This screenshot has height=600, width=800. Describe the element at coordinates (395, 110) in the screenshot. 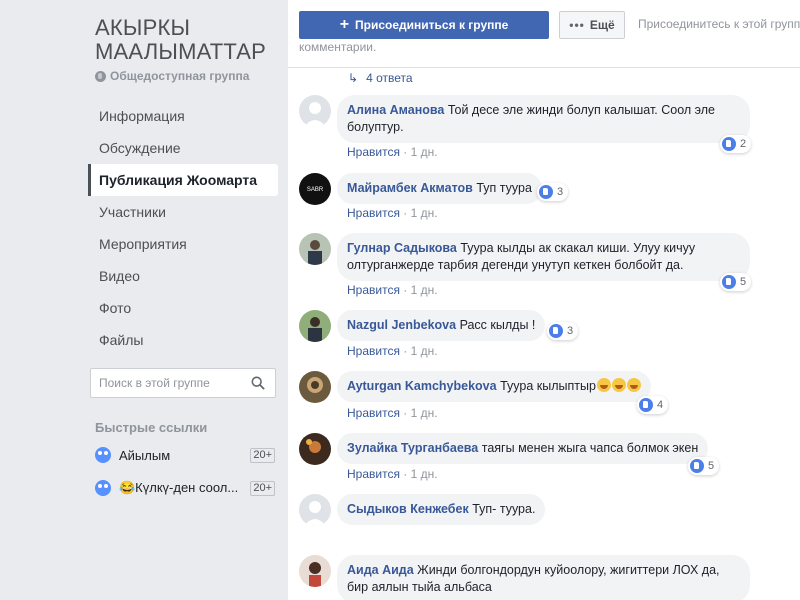

I see `commenter-name: Алина Аманова` at that location.